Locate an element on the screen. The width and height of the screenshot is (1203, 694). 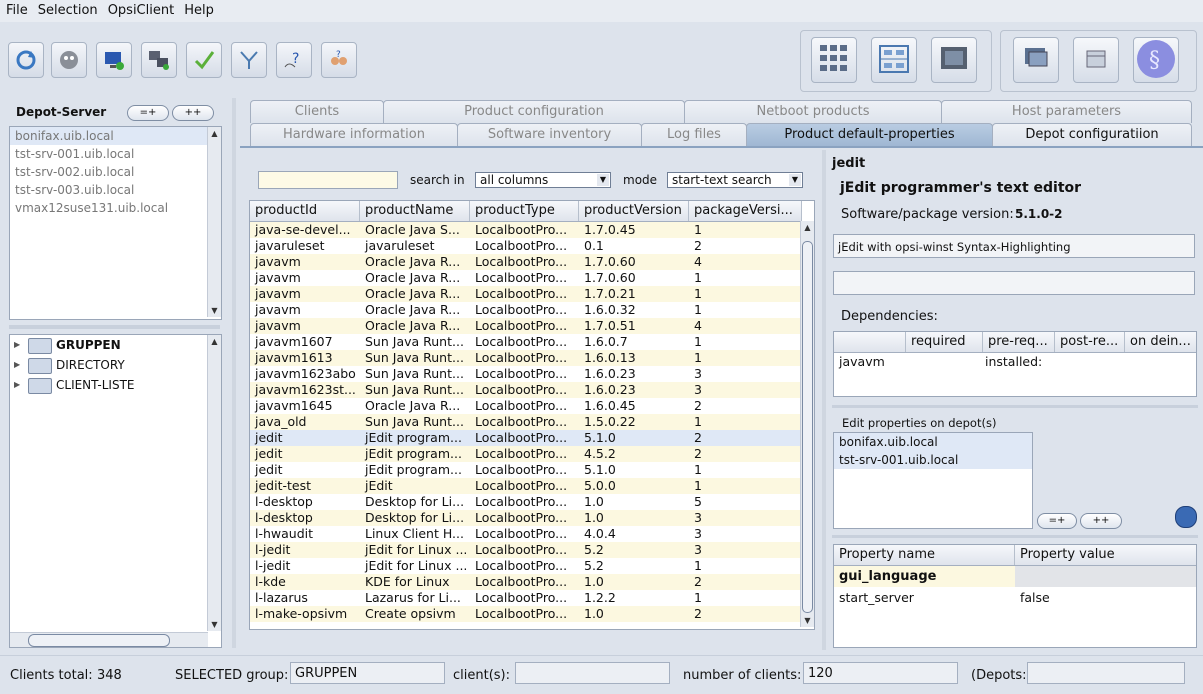
detail-splitter is located at coordinates (824, 400).